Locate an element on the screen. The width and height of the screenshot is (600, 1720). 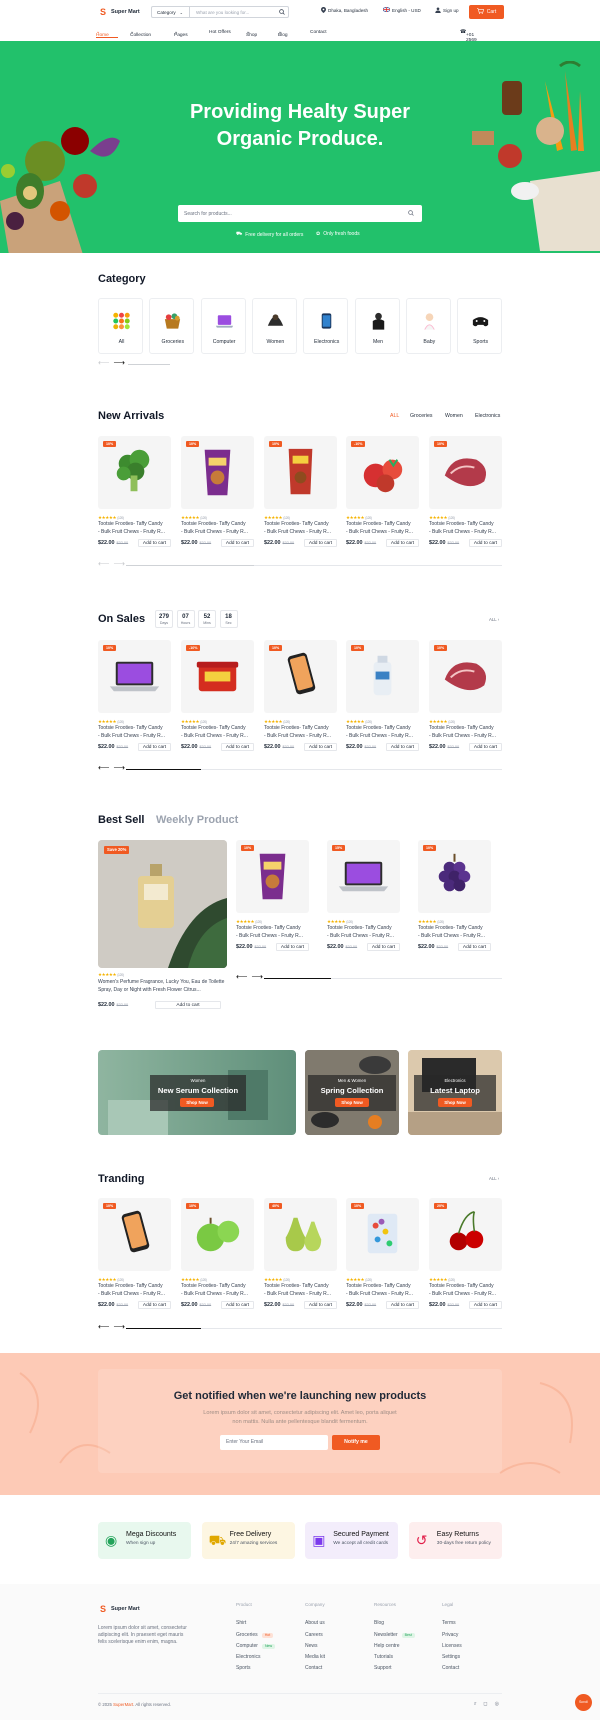
footer-link: Blog is located at coordinates (394, 1625).